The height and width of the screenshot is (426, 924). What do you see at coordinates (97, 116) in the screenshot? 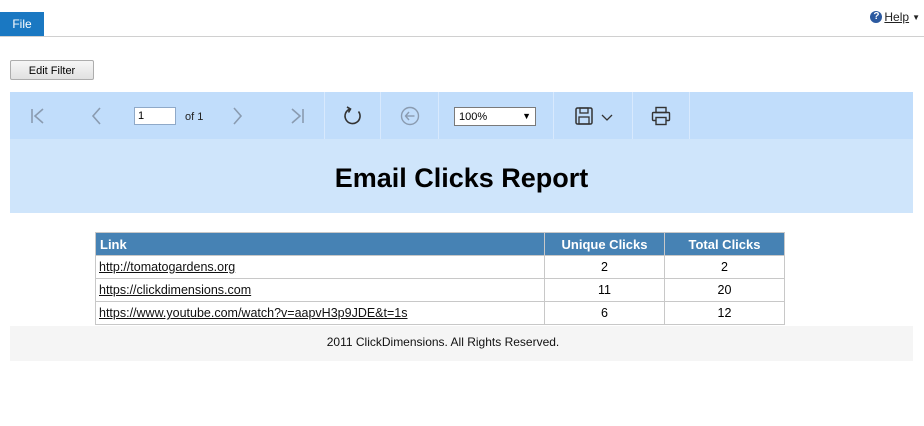
I see `previous-page-icon` at bounding box center [97, 116].